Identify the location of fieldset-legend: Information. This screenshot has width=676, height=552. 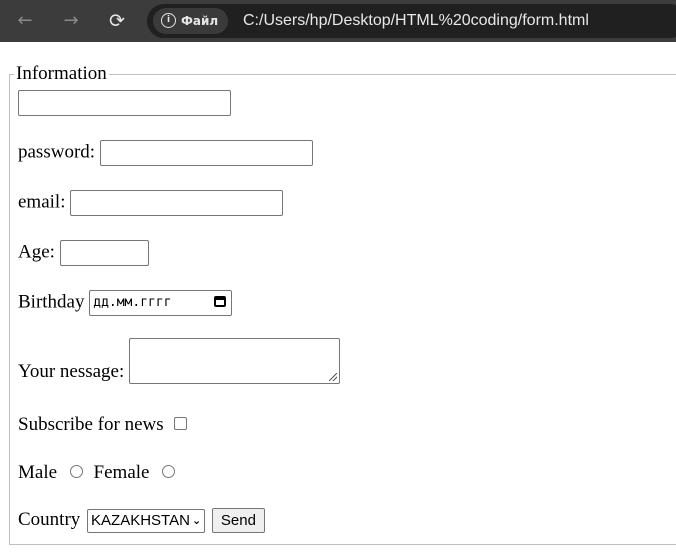
(61, 73).